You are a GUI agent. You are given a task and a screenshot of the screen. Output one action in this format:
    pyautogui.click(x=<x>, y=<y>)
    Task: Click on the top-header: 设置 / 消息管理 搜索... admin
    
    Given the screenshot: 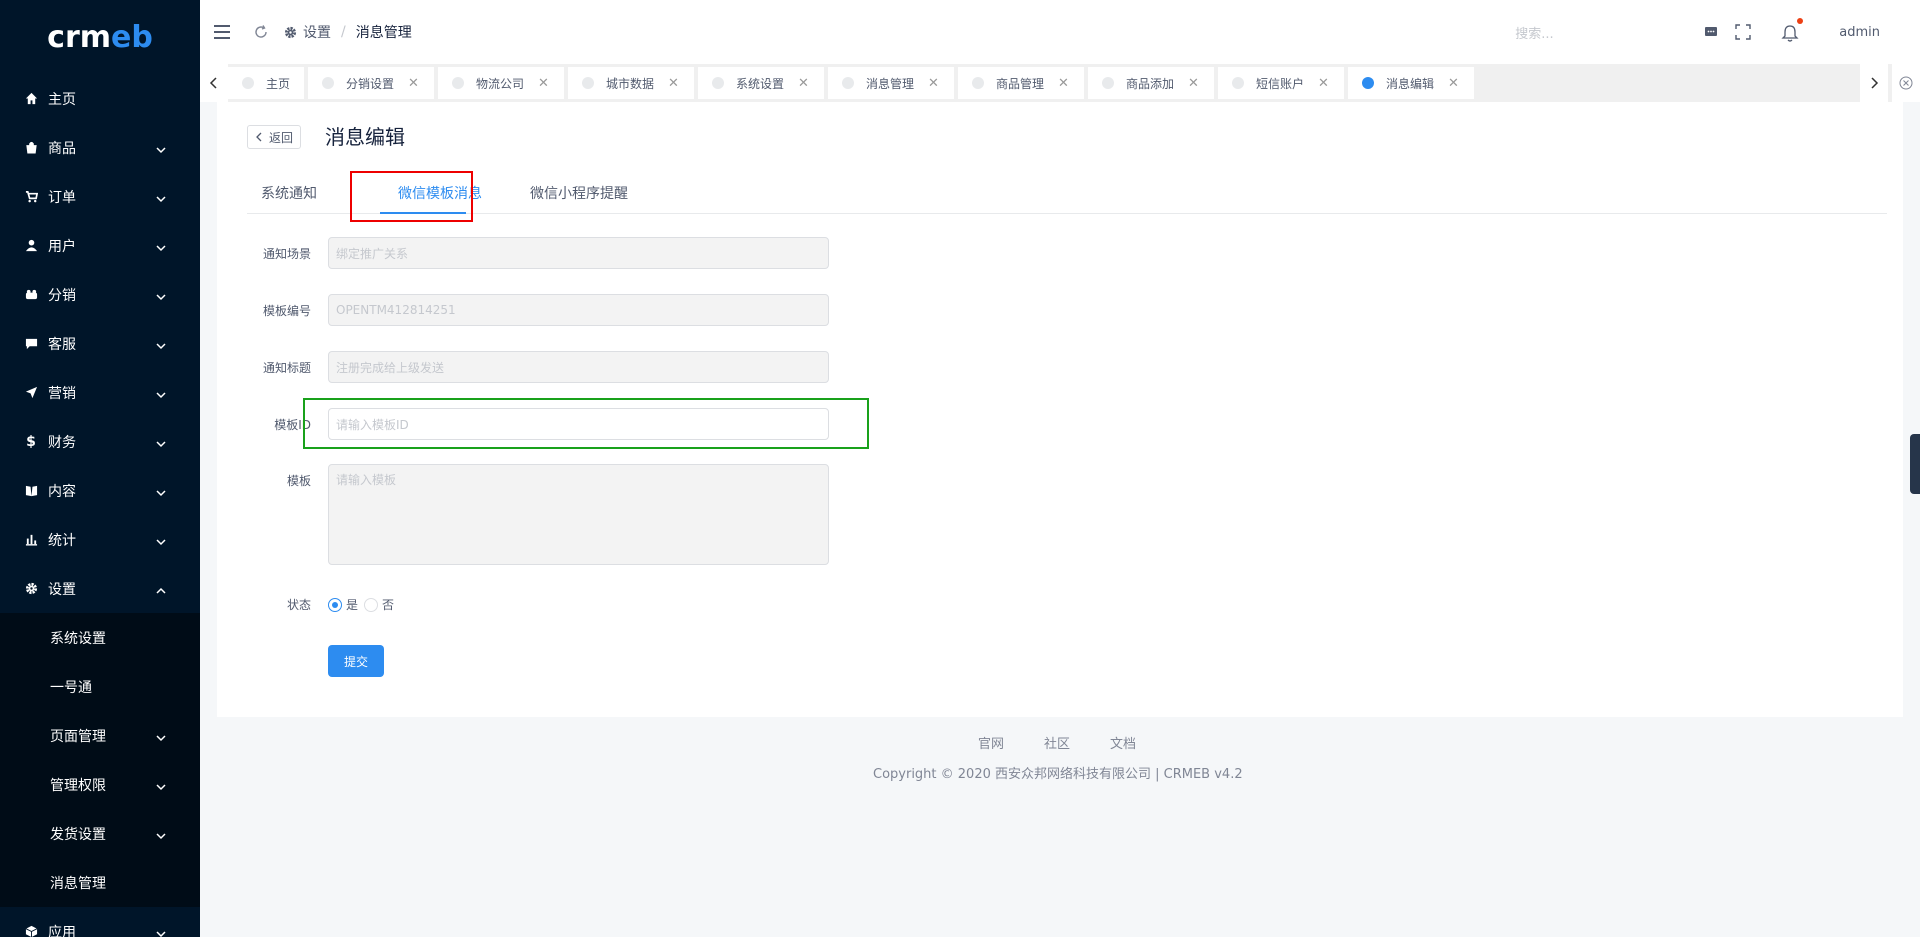 What is the action you would take?
    pyautogui.click(x=1060, y=32)
    